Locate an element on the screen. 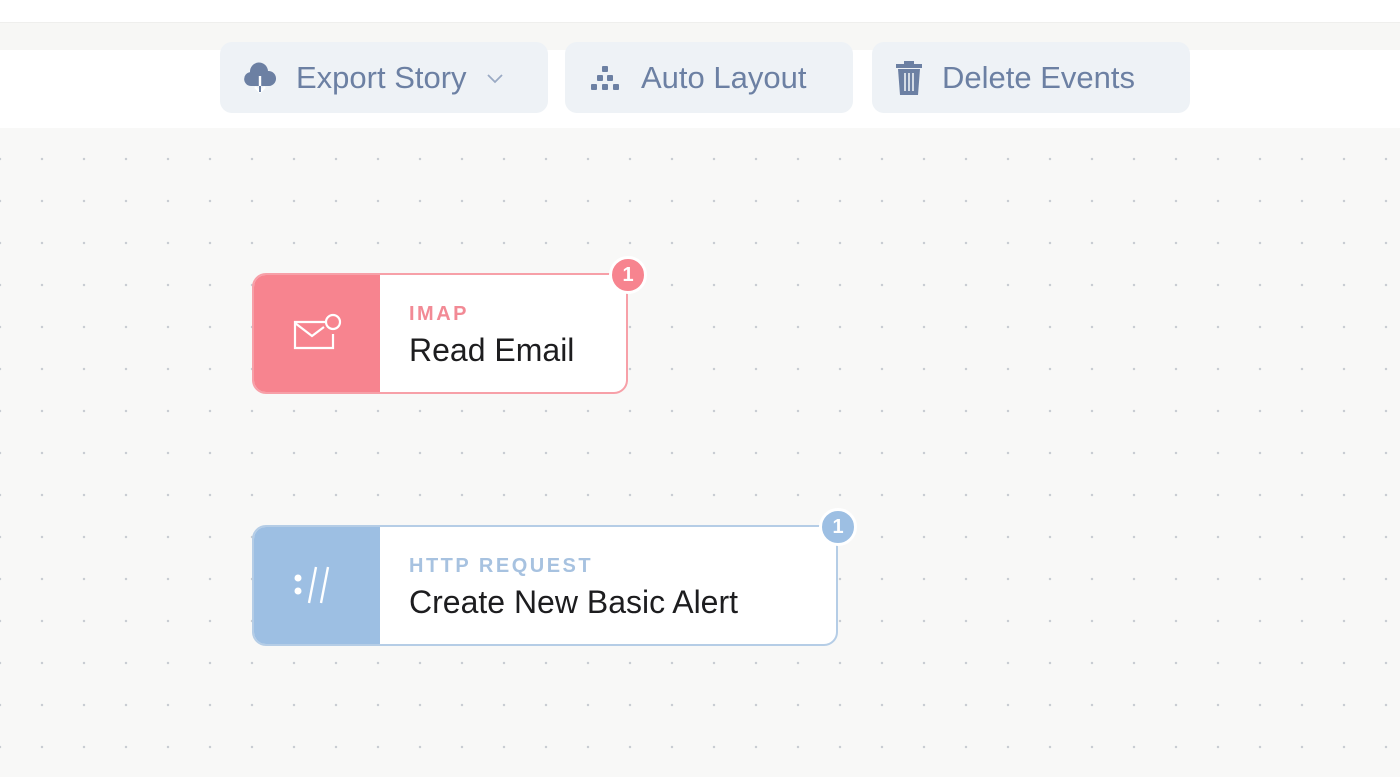  node-http-request-create-alert: HTTP REQUEST Create New Basic Alert 1 is located at coordinates (554, 577).